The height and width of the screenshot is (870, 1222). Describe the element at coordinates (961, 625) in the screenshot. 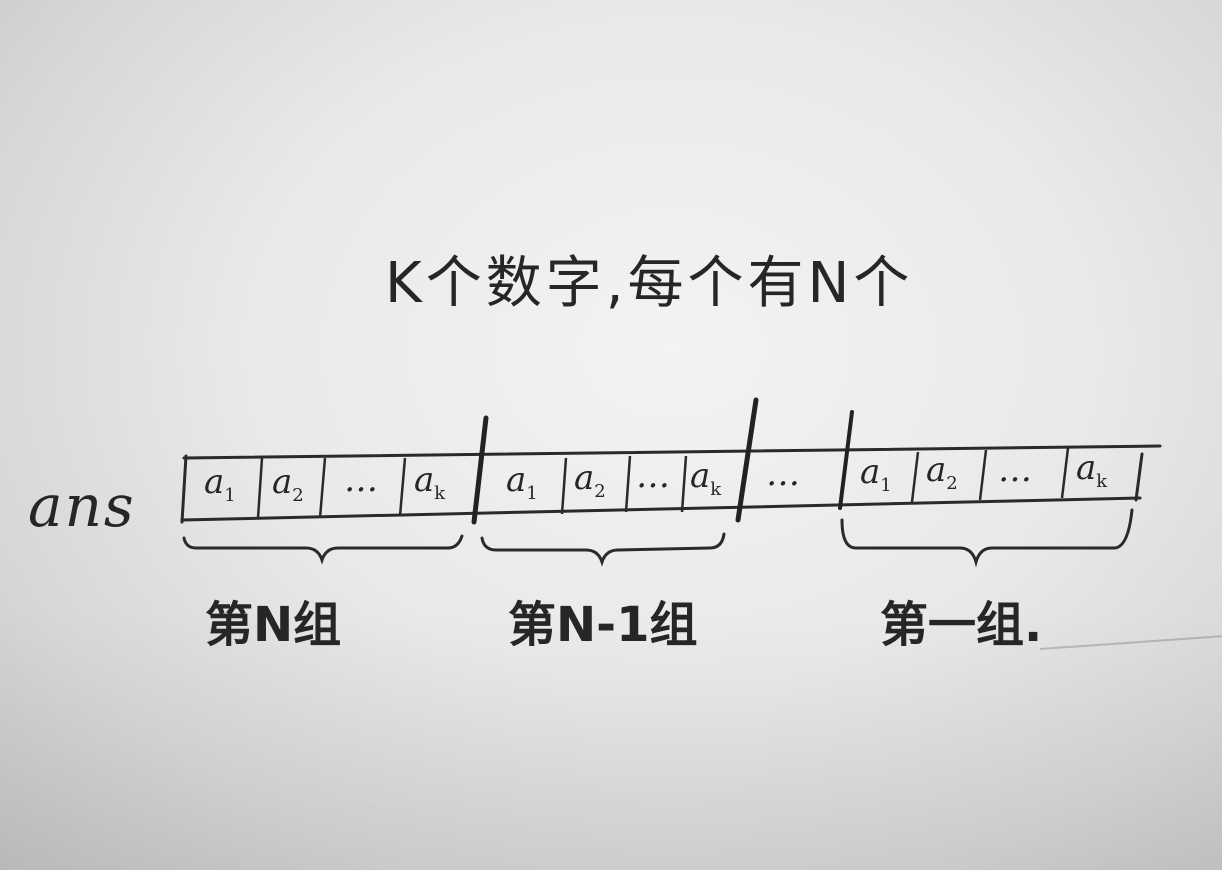

I see `group-label: 第一组.` at that location.